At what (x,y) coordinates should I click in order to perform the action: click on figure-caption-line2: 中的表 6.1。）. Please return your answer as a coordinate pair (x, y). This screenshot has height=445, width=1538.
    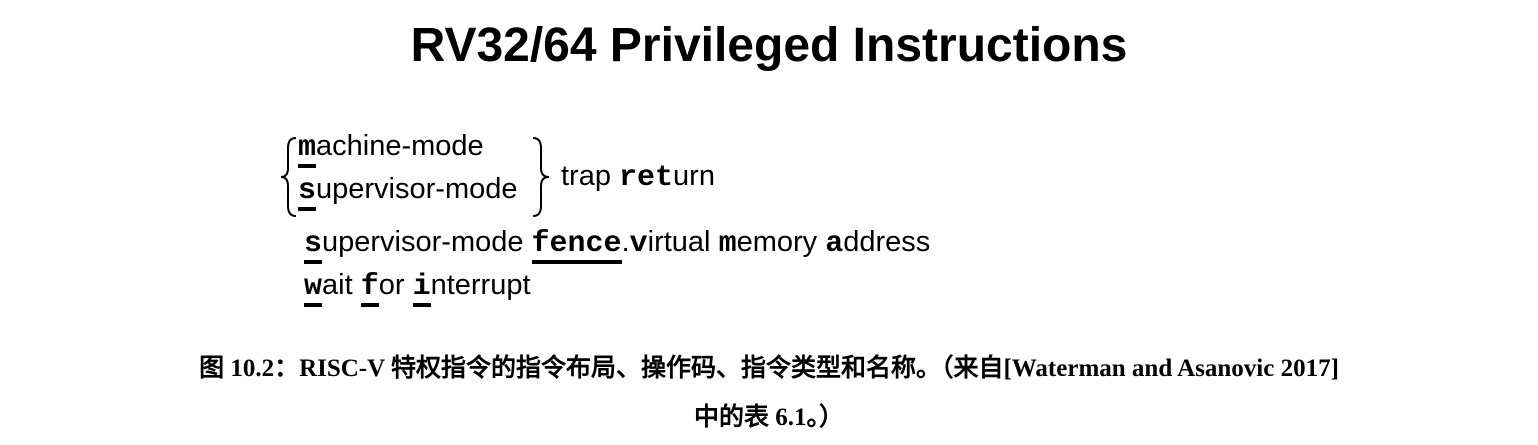
    Looking at the image, I should click on (768, 417).